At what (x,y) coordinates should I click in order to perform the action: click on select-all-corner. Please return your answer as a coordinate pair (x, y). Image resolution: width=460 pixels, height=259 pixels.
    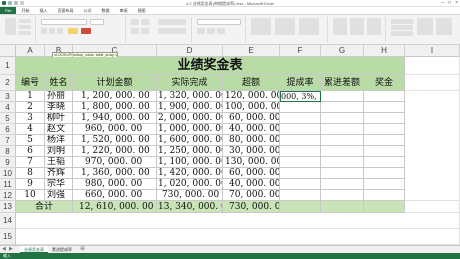
    Looking at the image, I should click on (8, 51).